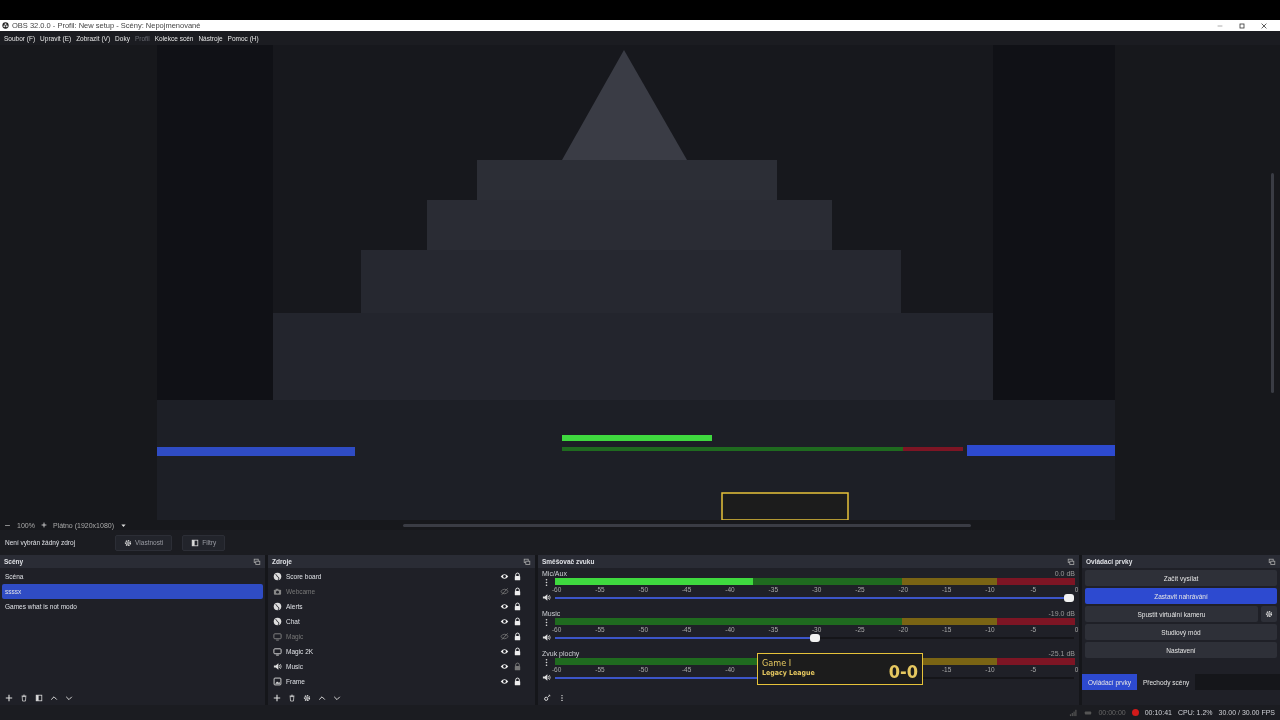  Describe the element at coordinates (903, 671) in the screenshot. I see `scoreboard-score: 0-0` at that location.